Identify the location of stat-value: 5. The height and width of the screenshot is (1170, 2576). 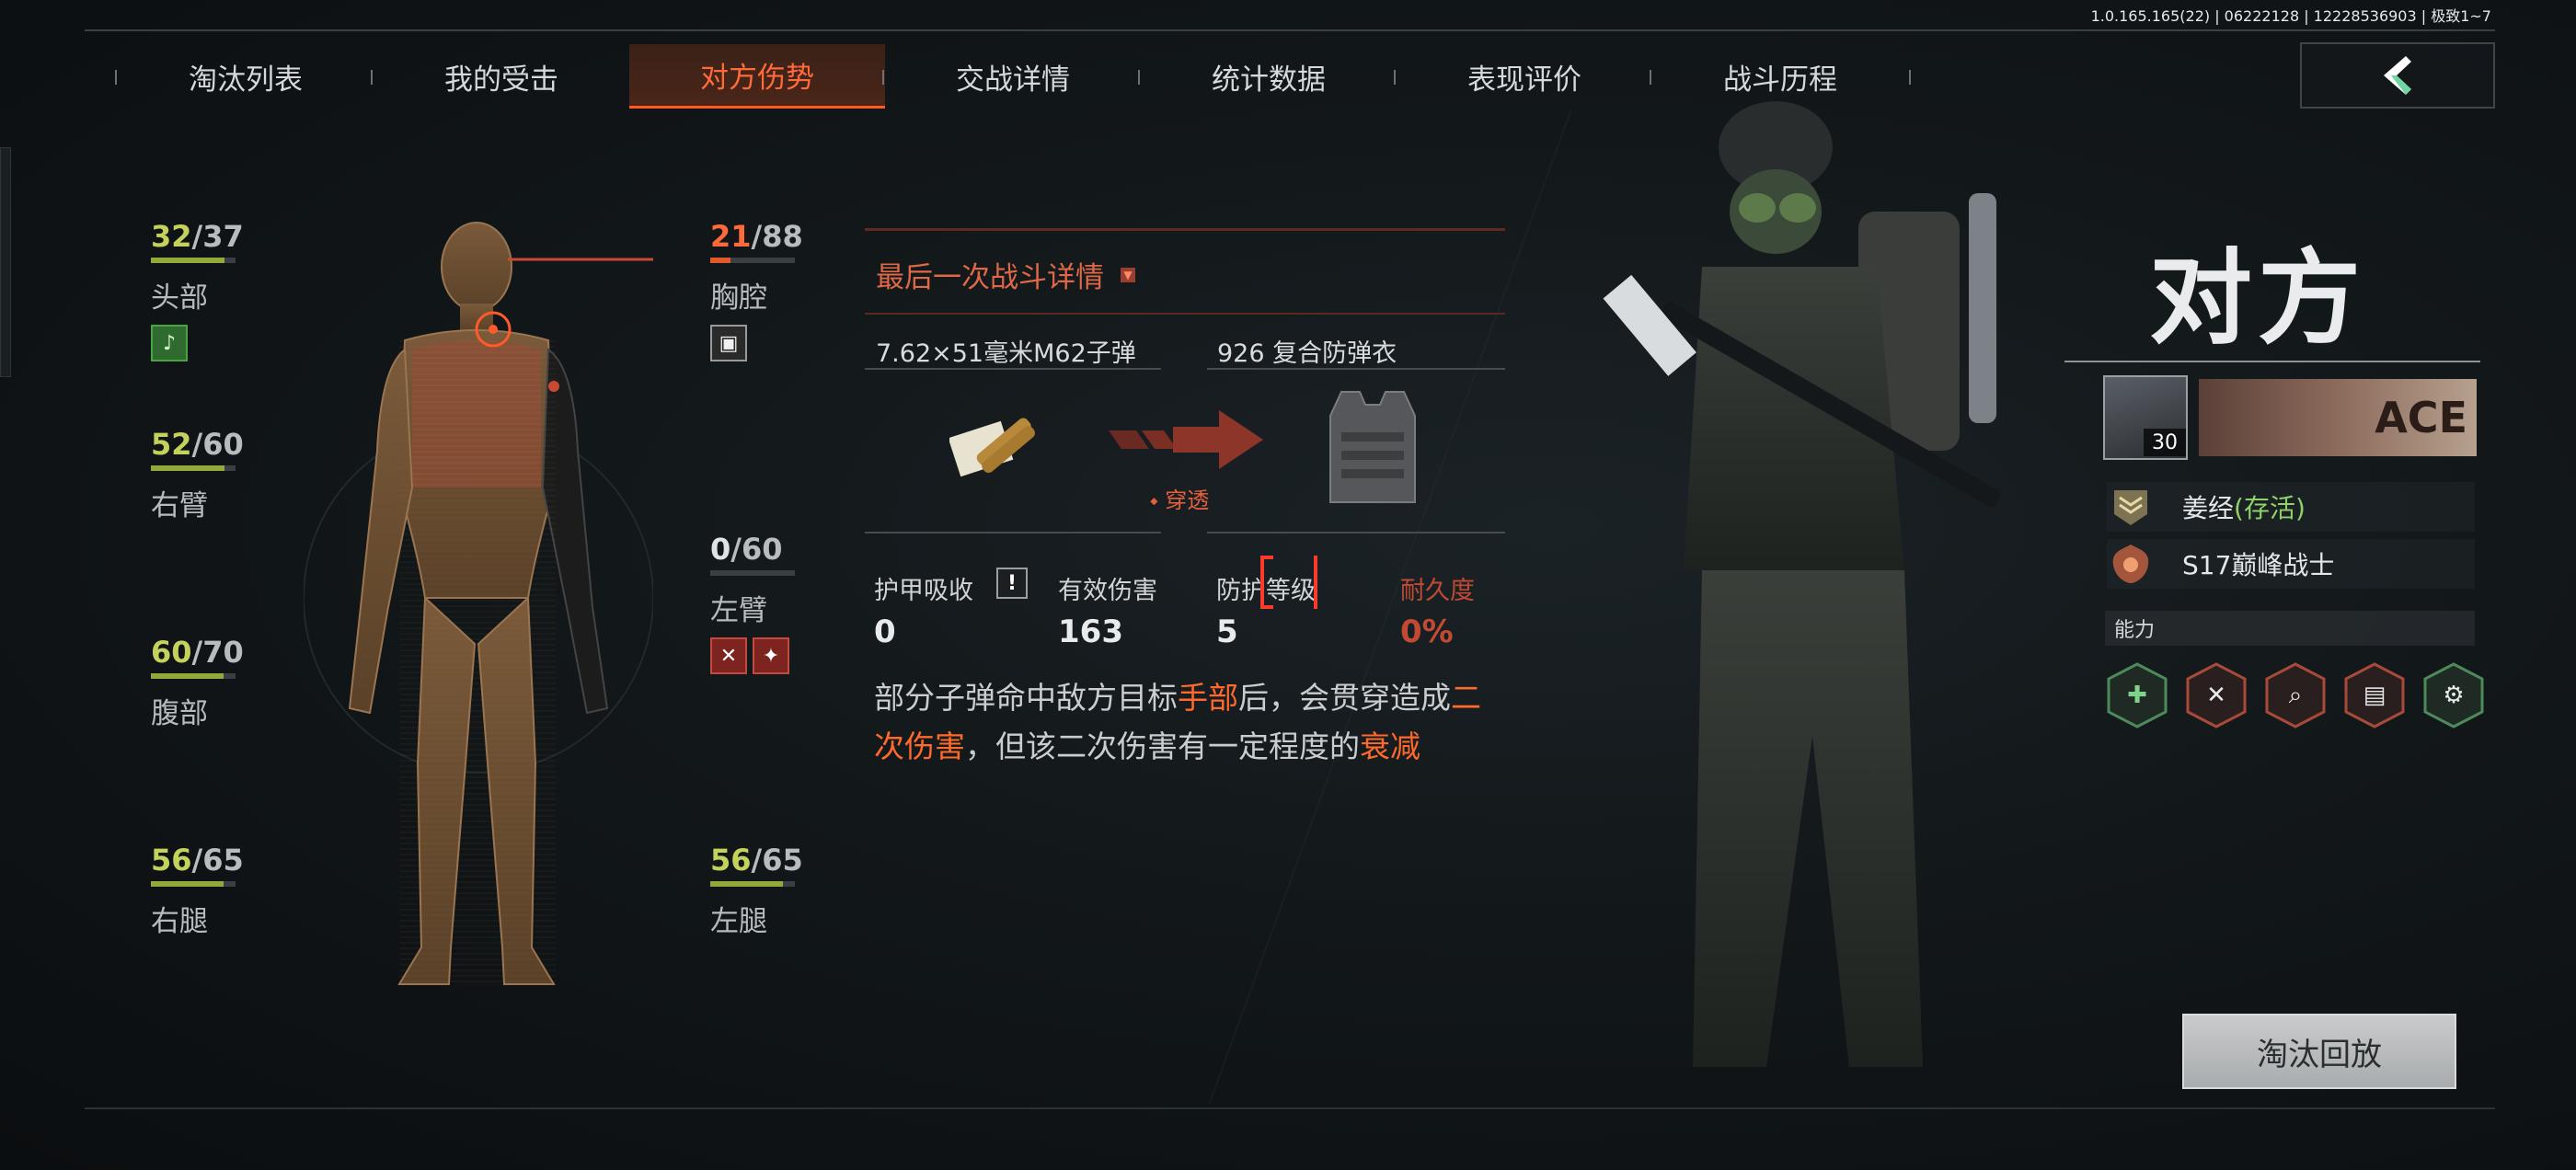
(1227, 632).